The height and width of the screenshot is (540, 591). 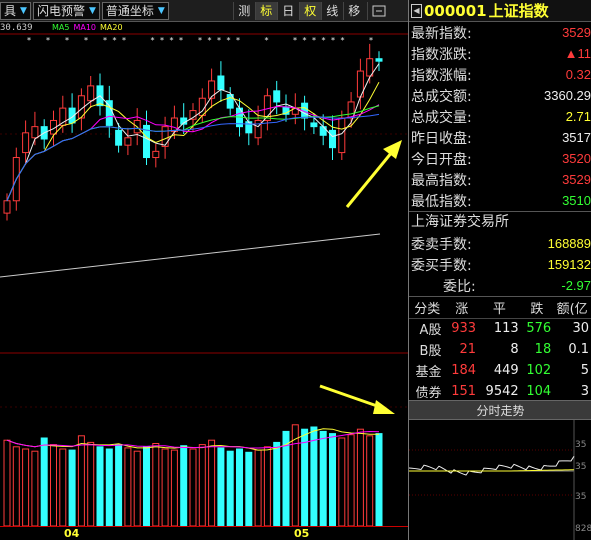 I want to click on index-stat-row: 总成交量: 2.71, so click(x=500, y=116).